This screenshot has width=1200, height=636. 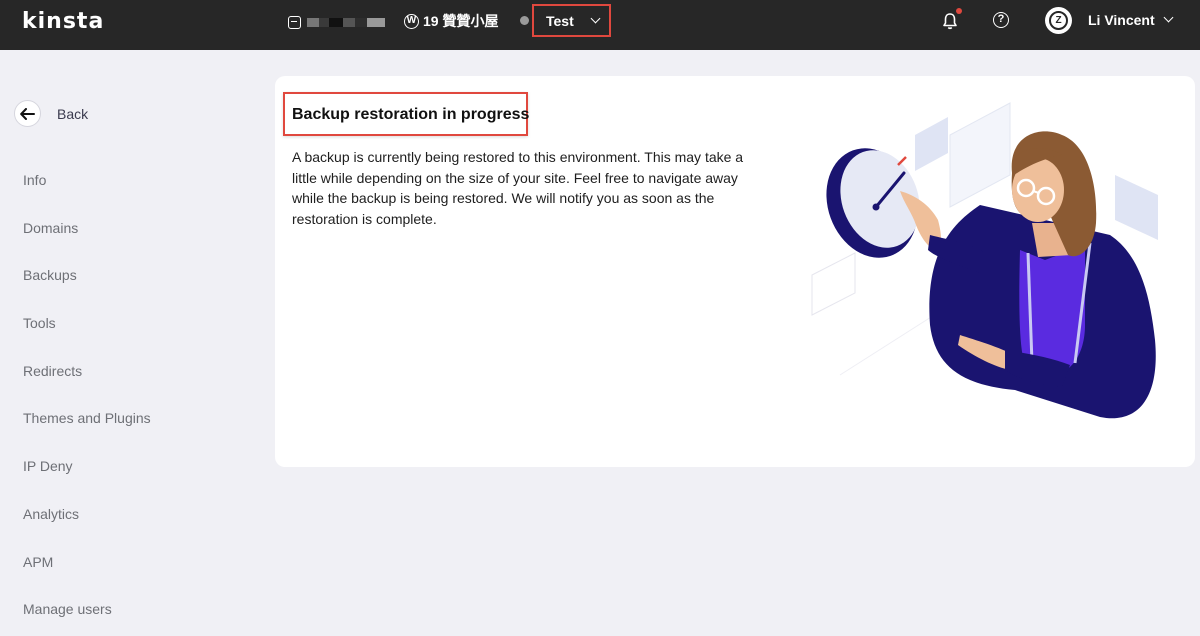 I want to click on bell-icon, so click(x=950, y=21).